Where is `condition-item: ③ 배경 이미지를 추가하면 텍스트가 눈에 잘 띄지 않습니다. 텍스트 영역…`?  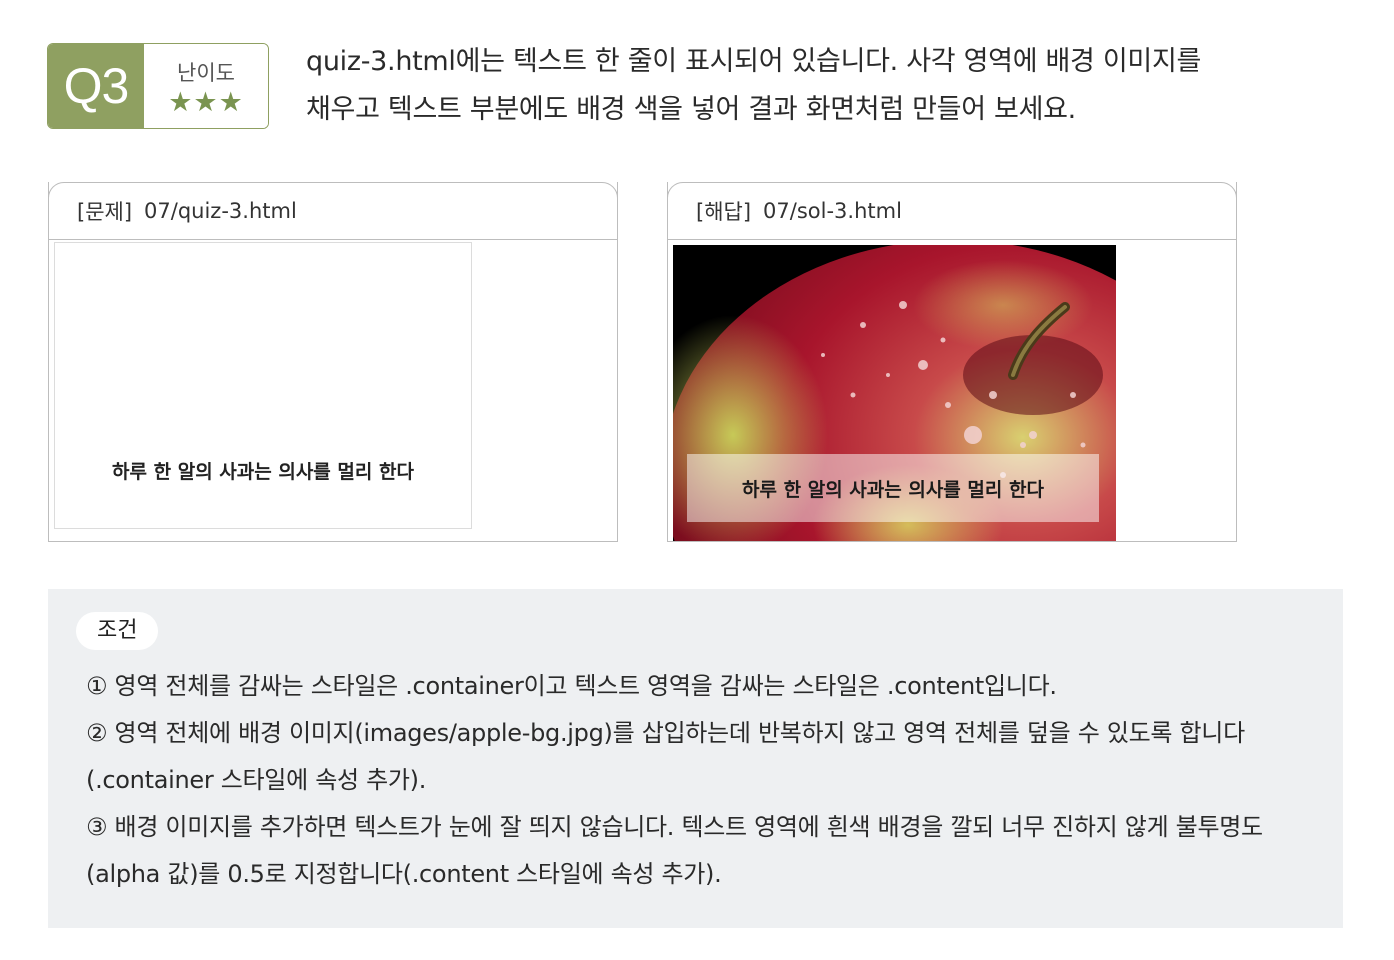
condition-item: ③ 배경 이미지를 추가하면 텍스트가 눈에 잘 띄지 않습니다. 텍스트 영역… is located at coordinates (674, 850).